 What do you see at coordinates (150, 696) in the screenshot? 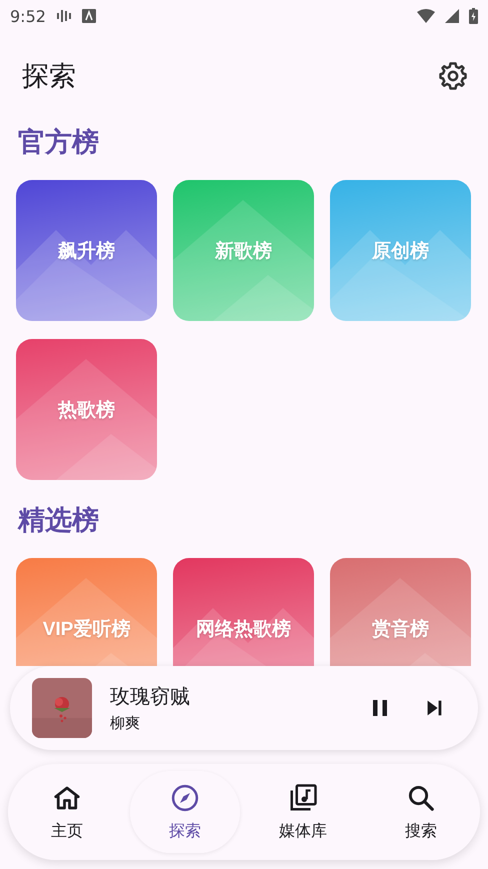
I see `song-title: 玫瑰窃贼` at bounding box center [150, 696].